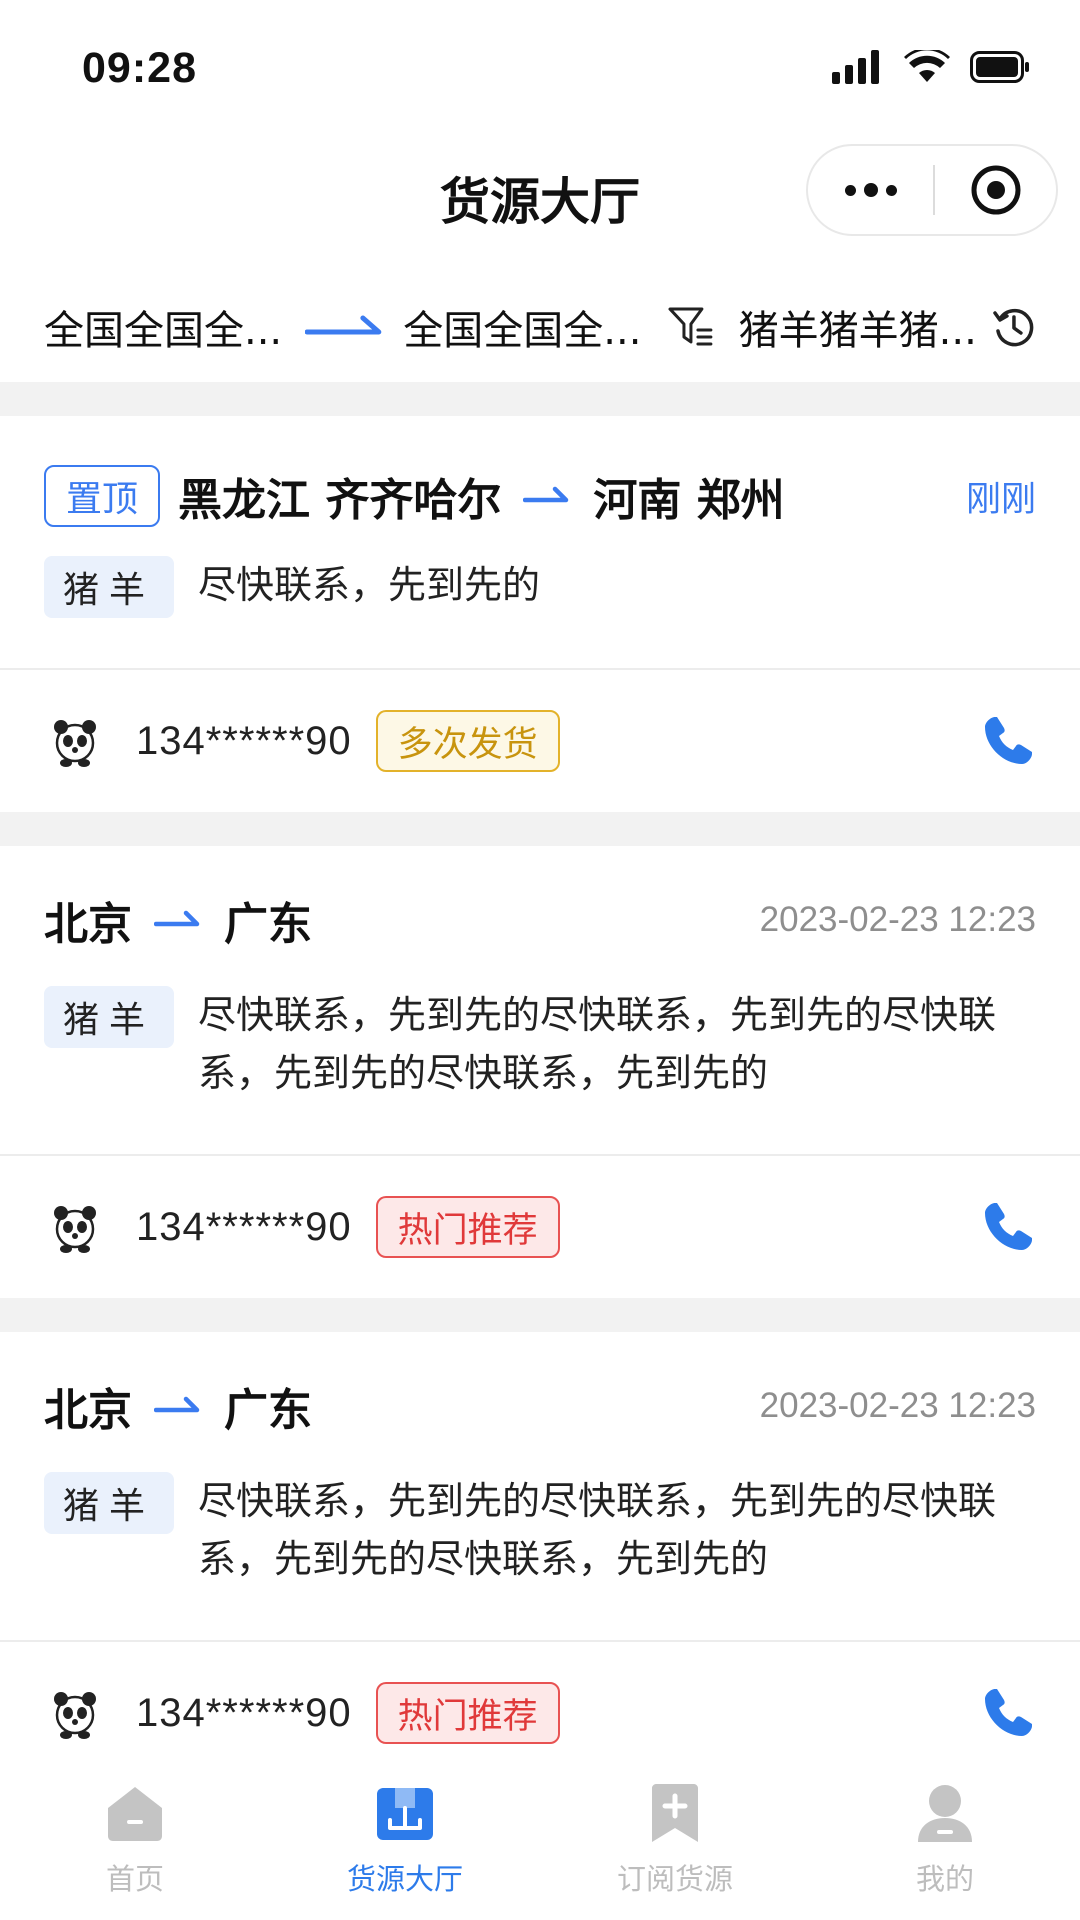 The image size is (1080, 1920). Describe the element at coordinates (404, 1879) in the screenshot. I see `tab-label: 货源大厅` at that location.